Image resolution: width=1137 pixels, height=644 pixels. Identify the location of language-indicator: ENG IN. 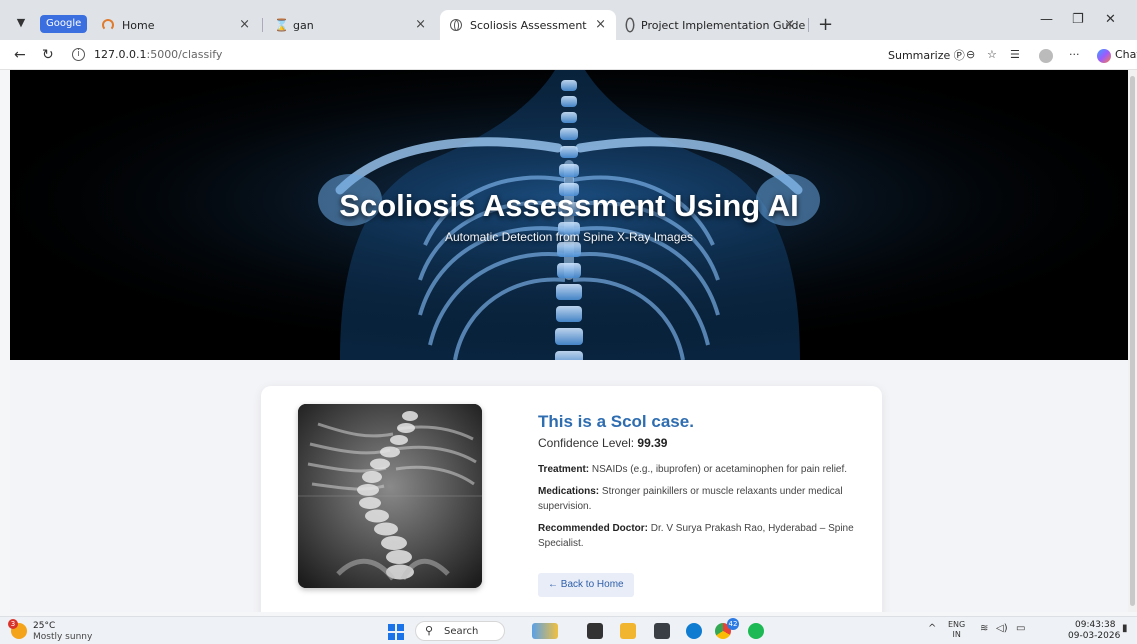
(956, 630).